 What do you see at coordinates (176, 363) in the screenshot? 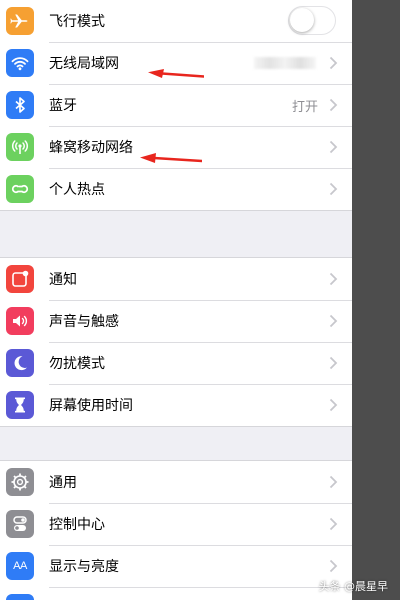
I see `settings-row-do-not-disturb: 勿扰模式` at bounding box center [176, 363].